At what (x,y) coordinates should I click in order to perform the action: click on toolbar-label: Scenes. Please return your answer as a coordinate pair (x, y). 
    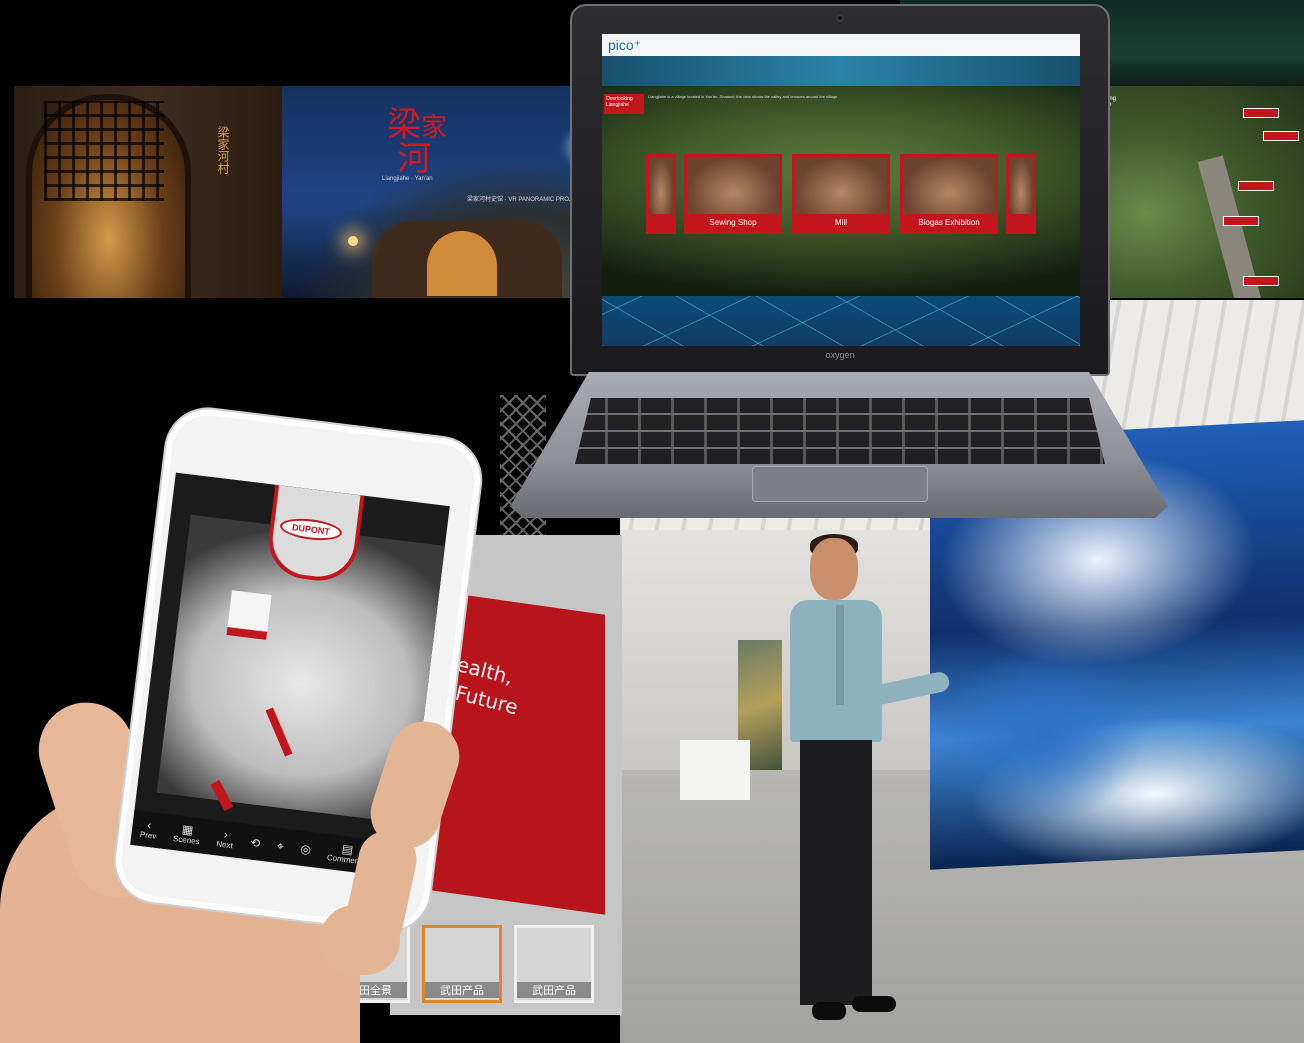
    Looking at the image, I should click on (186, 840).